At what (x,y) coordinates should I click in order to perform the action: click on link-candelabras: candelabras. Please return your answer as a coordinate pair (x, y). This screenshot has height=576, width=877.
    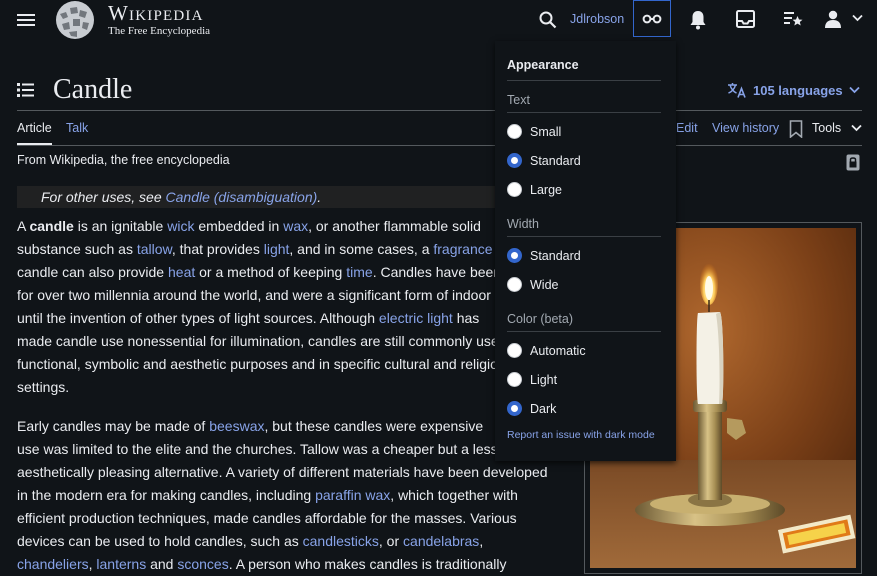
    Looking at the image, I should click on (441, 541).